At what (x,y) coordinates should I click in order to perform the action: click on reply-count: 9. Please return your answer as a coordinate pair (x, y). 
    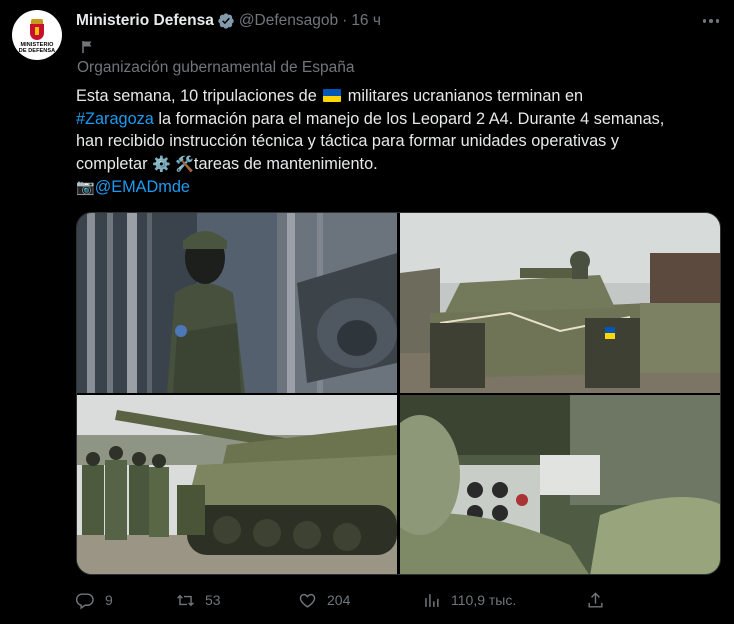
    Looking at the image, I should click on (109, 600).